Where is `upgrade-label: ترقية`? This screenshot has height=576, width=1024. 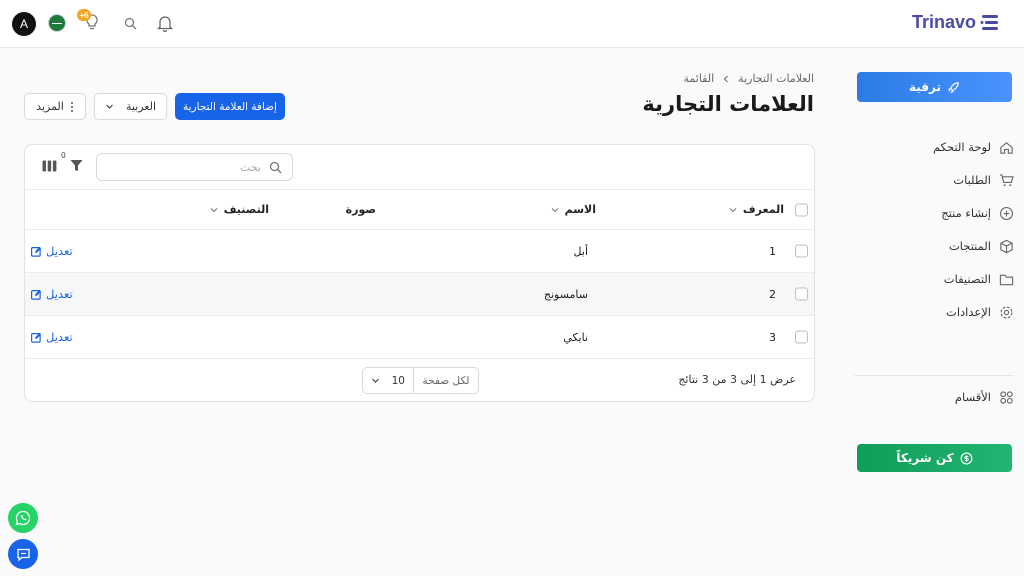
upgrade-label: ترقية is located at coordinates (925, 87).